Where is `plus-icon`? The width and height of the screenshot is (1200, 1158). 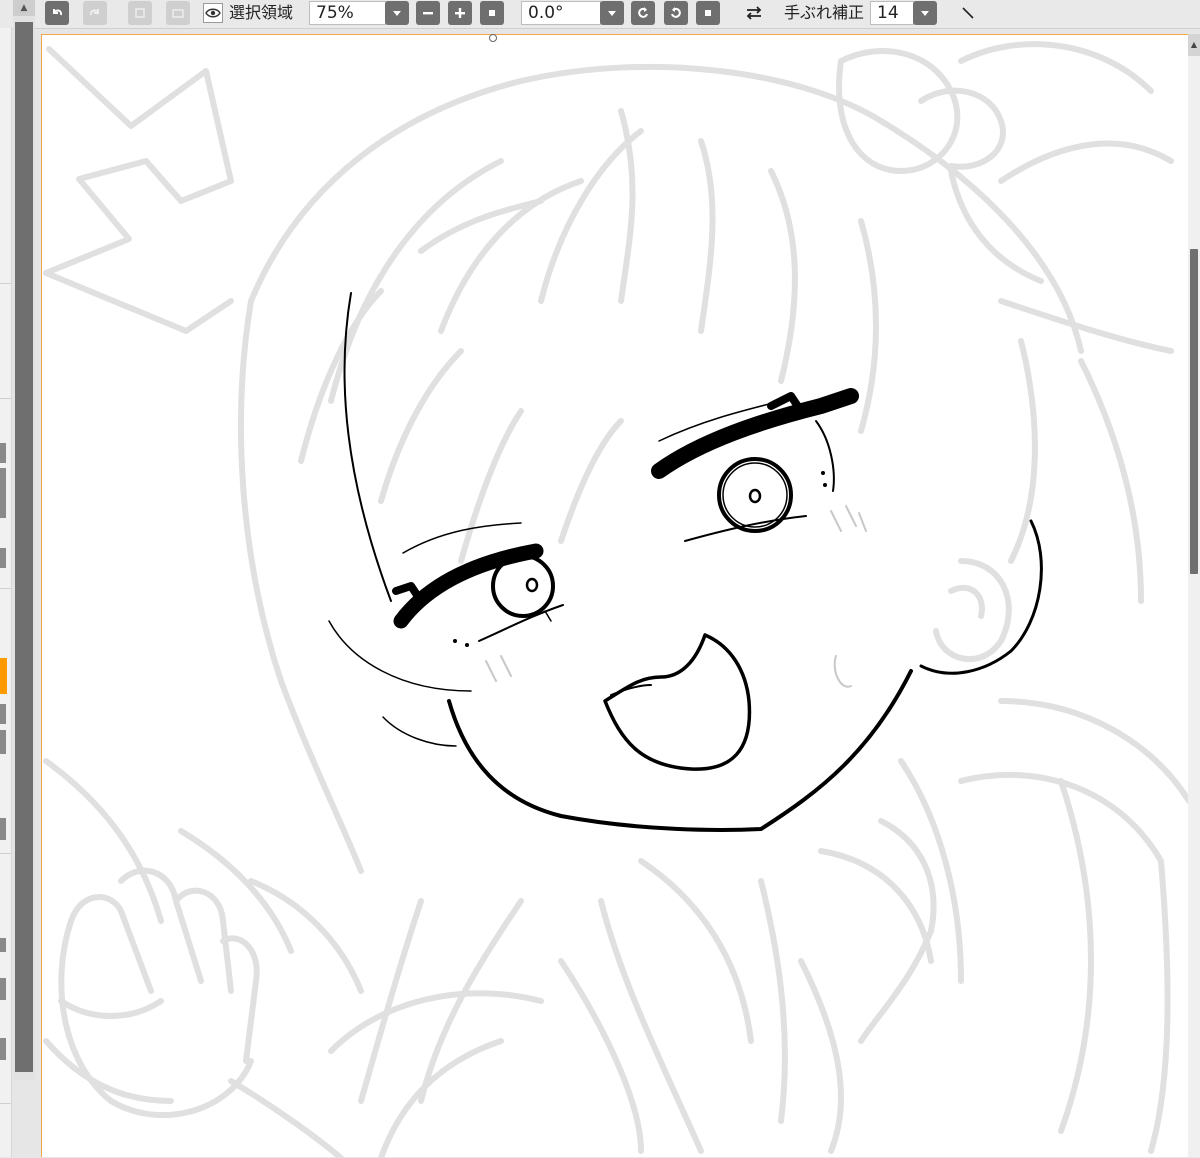
plus-icon is located at coordinates (460, 13).